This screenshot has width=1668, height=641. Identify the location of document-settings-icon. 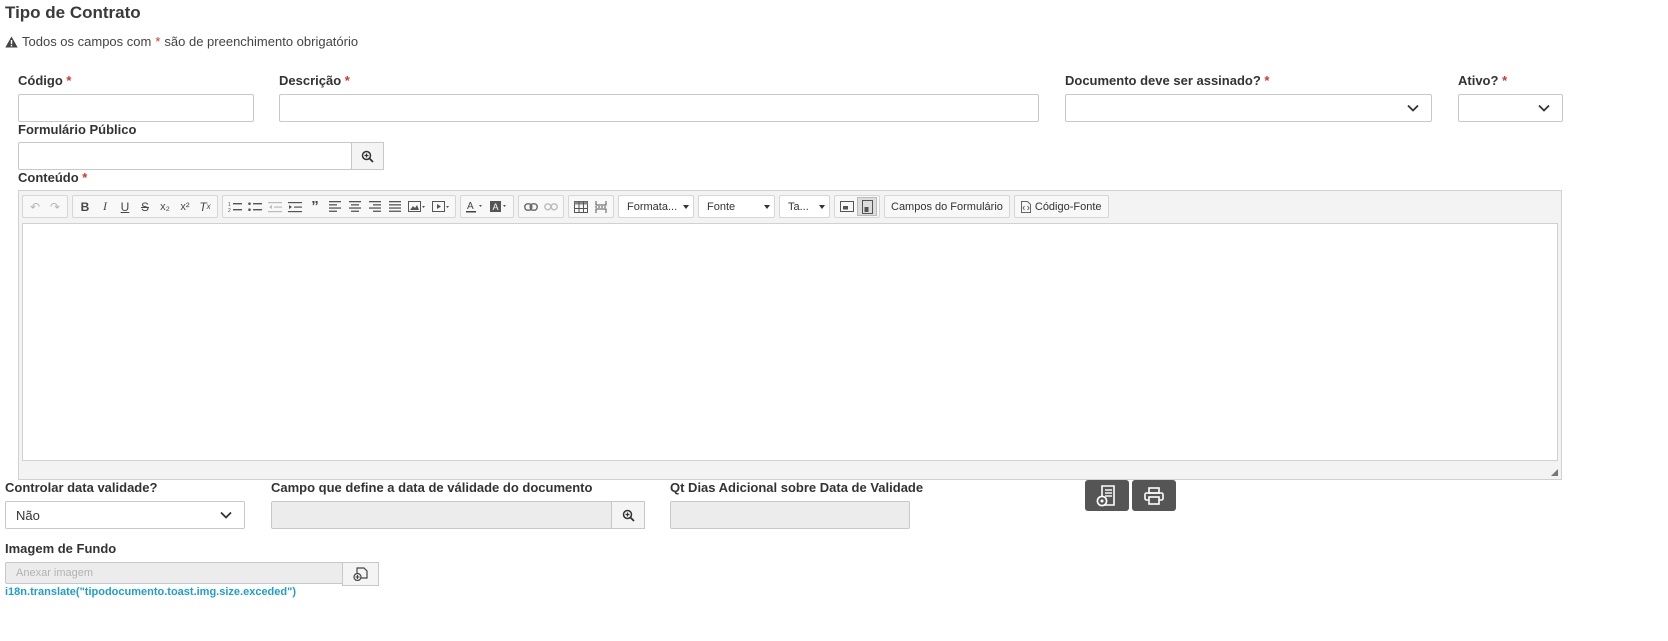
(1105, 495).